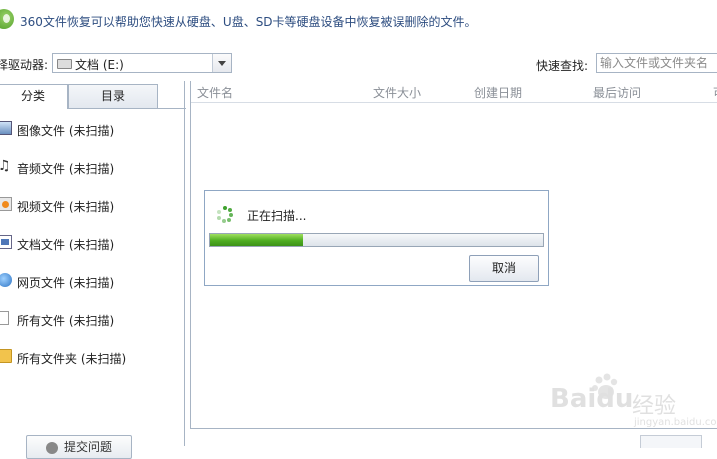  What do you see at coordinates (358, 62) in the screenshot?
I see `toolbar: 择驱动器: 文档 (E:) 快速查找:` at bounding box center [358, 62].